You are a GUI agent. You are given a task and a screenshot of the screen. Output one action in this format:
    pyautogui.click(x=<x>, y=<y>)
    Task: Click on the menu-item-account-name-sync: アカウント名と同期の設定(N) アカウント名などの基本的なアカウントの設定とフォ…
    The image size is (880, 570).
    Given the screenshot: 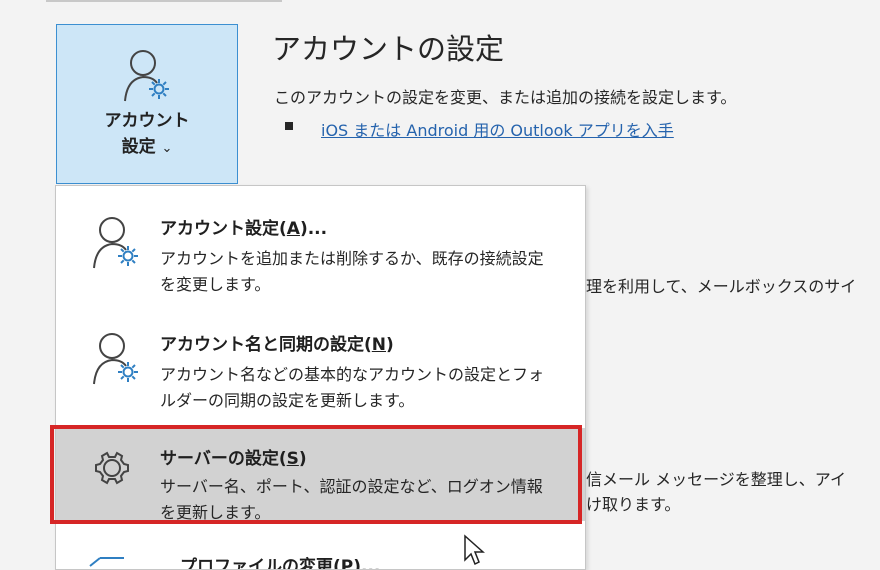 What is the action you would take?
    pyautogui.click(x=320, y=367)
    